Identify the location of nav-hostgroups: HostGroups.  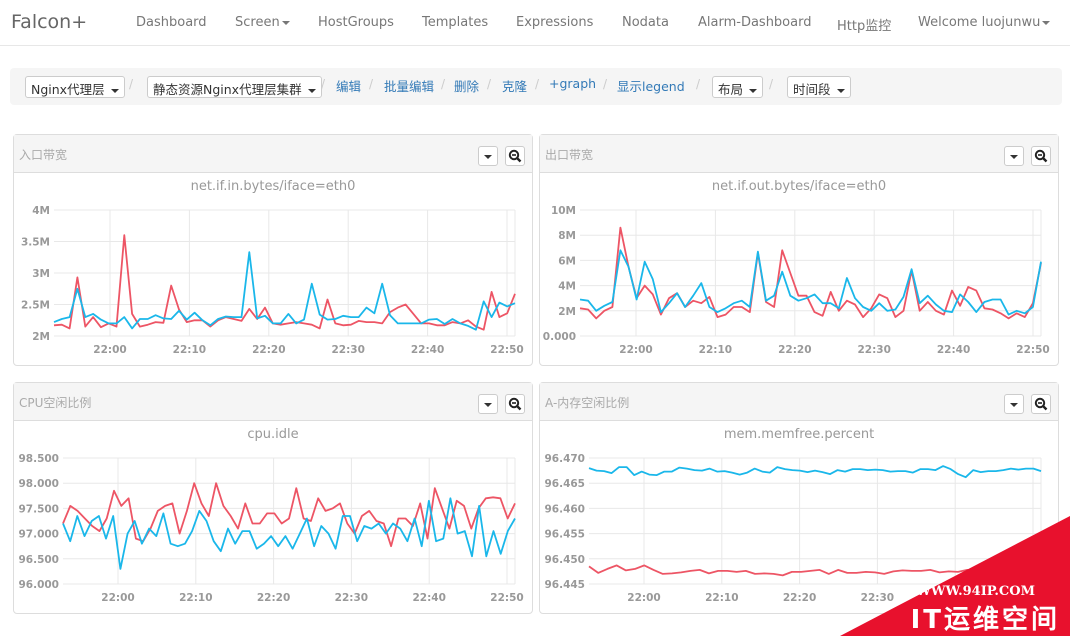
(356, 22).